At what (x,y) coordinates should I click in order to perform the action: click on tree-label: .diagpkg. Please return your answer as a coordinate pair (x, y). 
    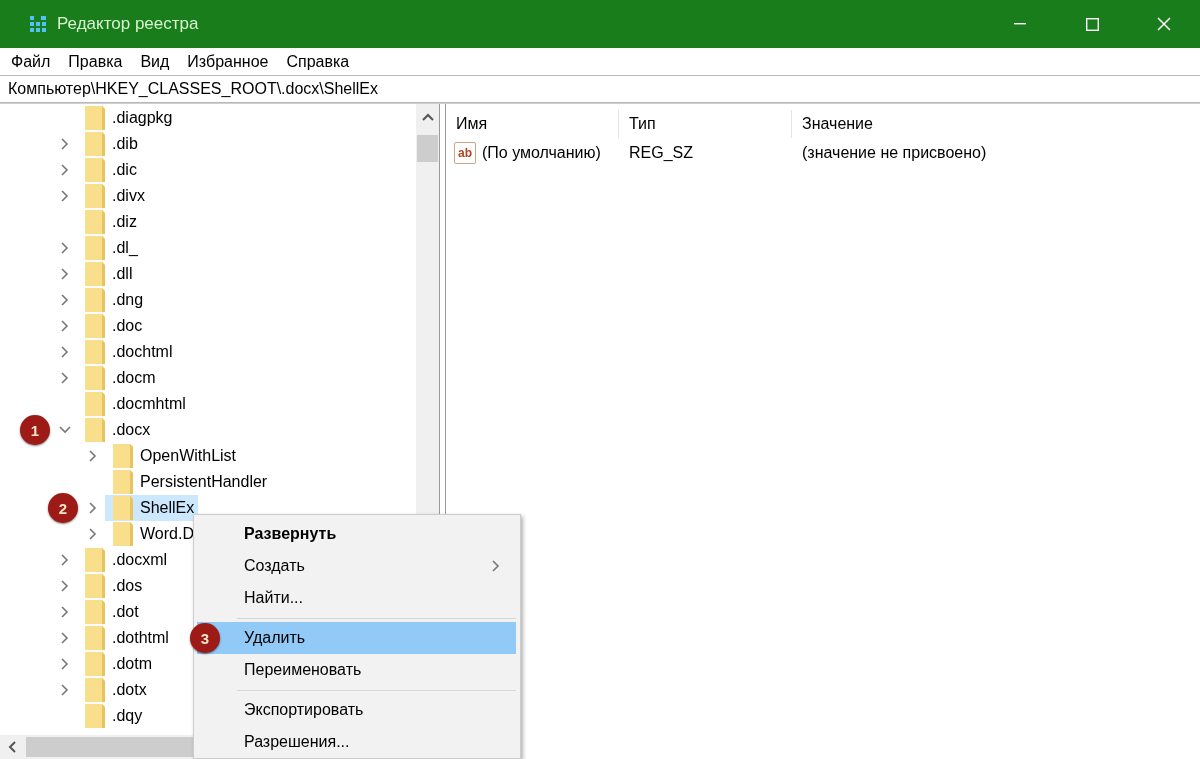
    Looking at the image, I should click on (142, 118).